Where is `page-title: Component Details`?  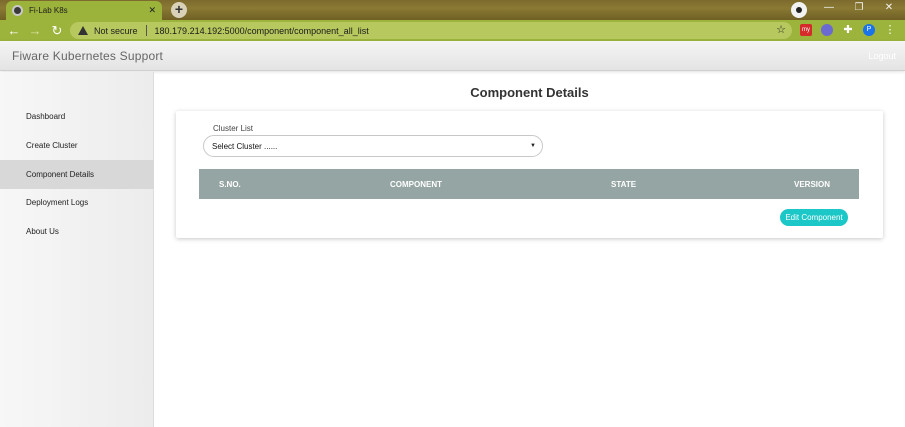
page-title: Component Details is located at coordinates (529, 92).